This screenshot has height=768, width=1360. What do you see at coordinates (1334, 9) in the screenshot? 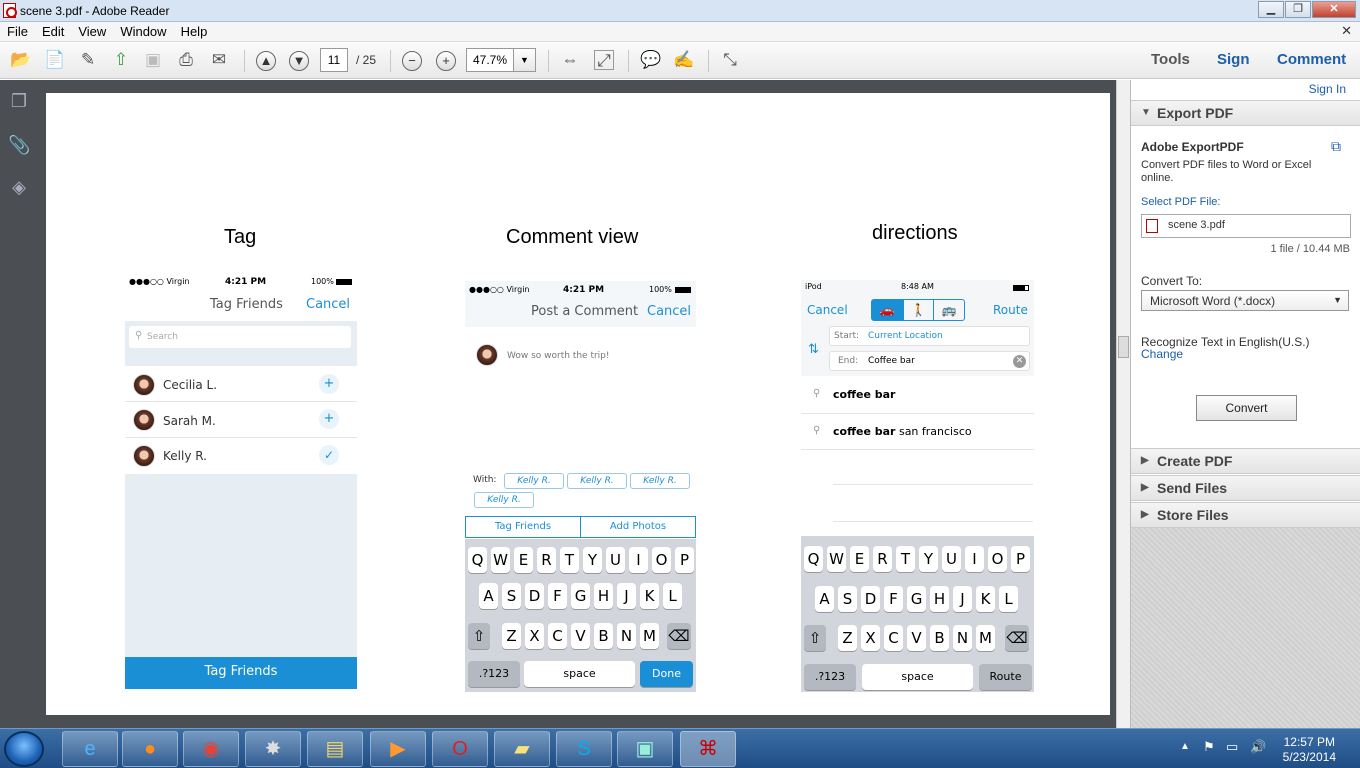
I see `close-button: ✕` at bounding box center [1334, 9].